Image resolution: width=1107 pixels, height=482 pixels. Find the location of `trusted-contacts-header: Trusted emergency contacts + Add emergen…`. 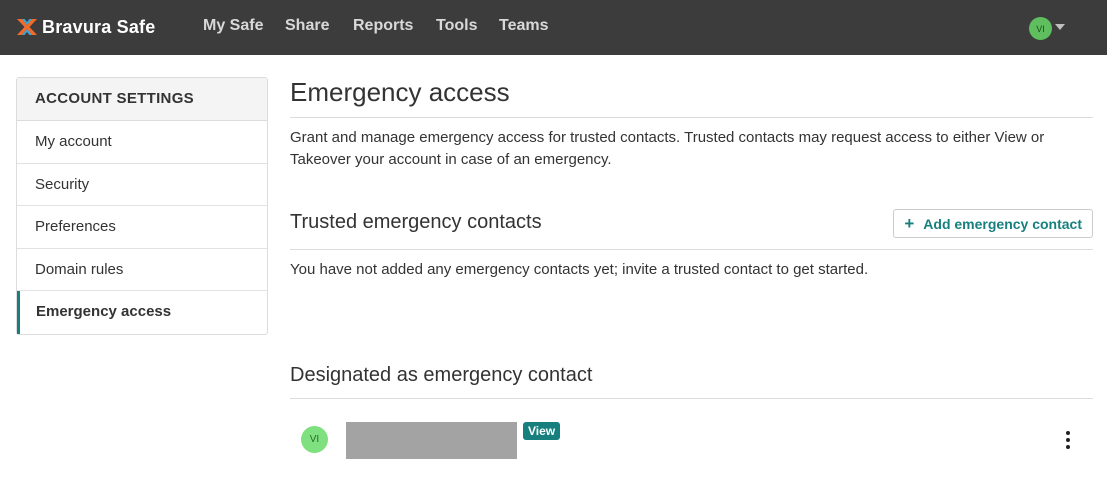

trusted-contacts-header: Trusted emergency contacts + Add emergen… is located at coordinates (691, 229).